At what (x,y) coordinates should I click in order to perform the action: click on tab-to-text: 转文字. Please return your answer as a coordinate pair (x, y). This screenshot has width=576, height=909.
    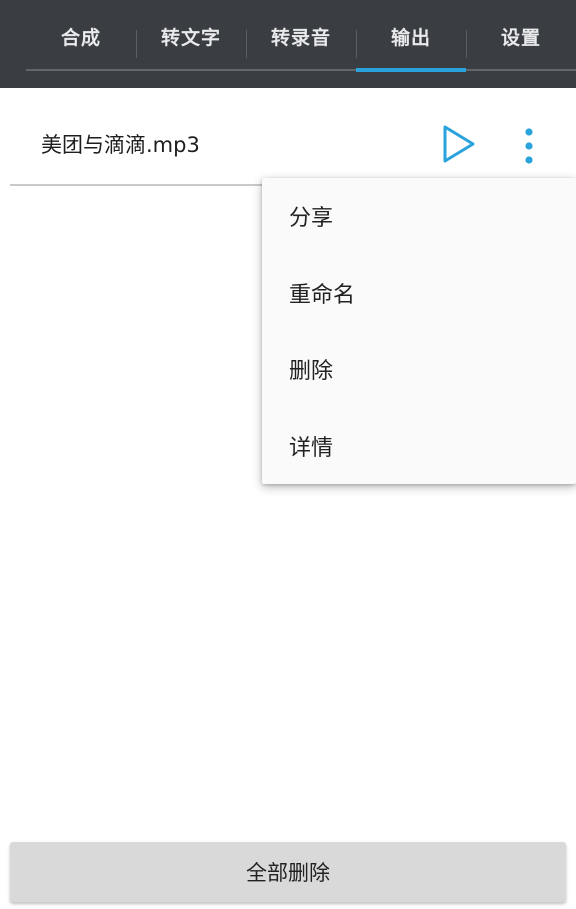
    Looking at the image, I should click on (191, 36).